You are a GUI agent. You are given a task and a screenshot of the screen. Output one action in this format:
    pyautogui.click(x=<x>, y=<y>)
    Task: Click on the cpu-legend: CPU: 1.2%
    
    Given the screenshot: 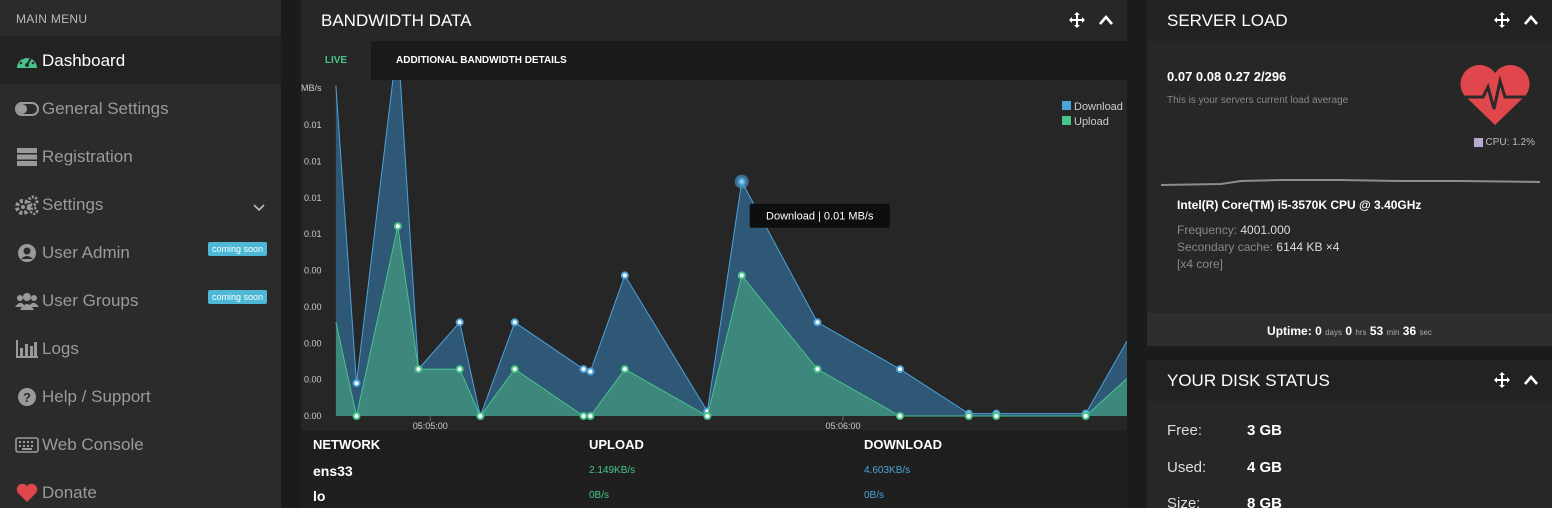 What is the action you would take?
    pyautogui.click(x=1504, y=142)
    